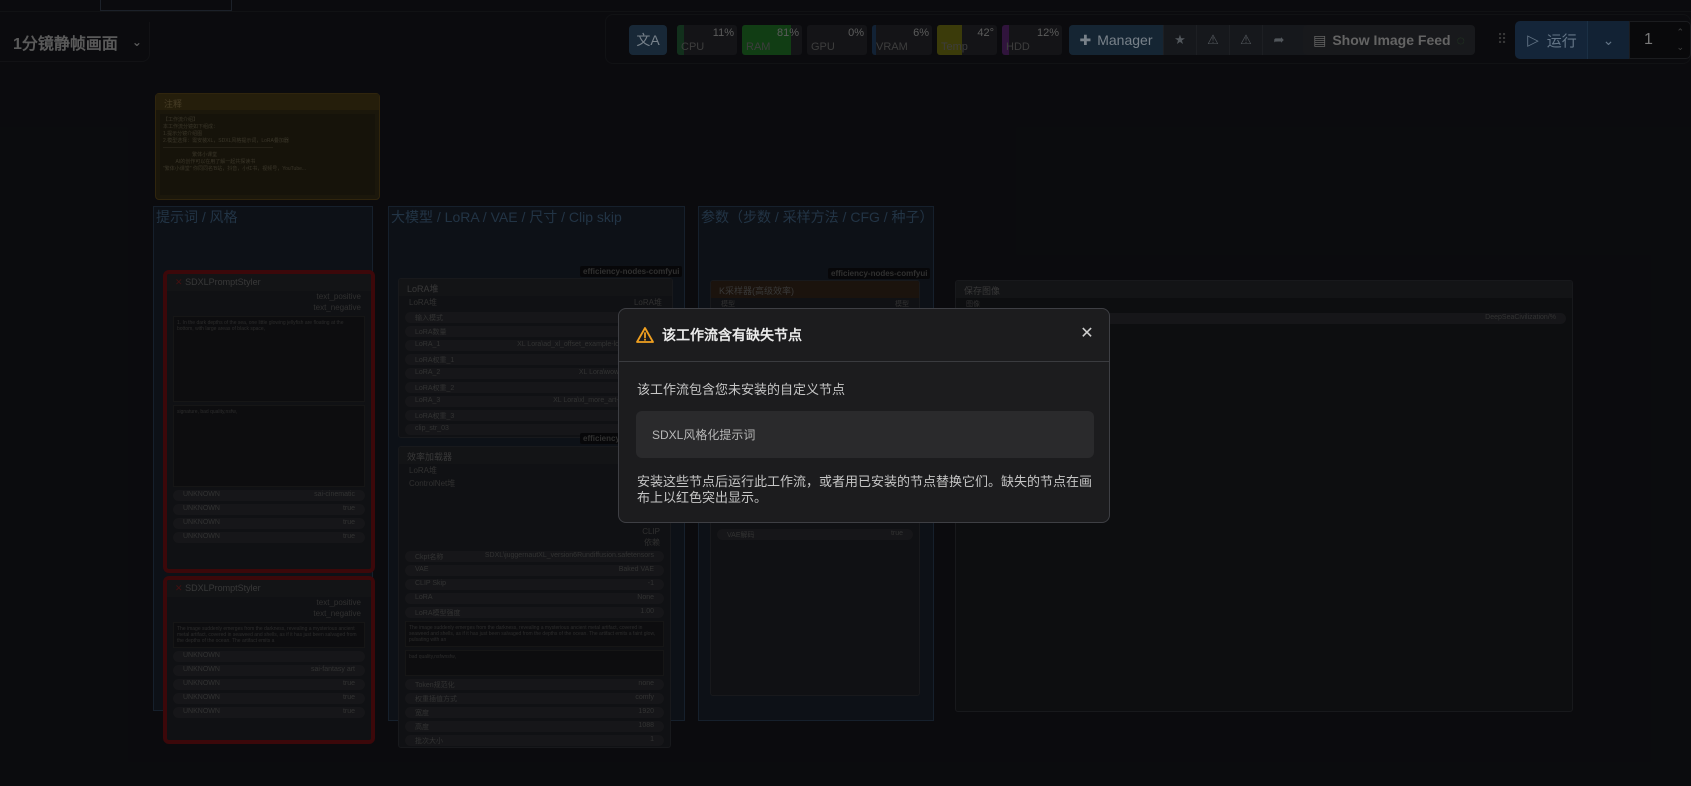 The height and width of the screenshot is (786, 1691). Describe the element at coordinates (534, 663) in the screenshot. I see `negative-text-widget: bad quality,nsfwnsfw,` at that location.